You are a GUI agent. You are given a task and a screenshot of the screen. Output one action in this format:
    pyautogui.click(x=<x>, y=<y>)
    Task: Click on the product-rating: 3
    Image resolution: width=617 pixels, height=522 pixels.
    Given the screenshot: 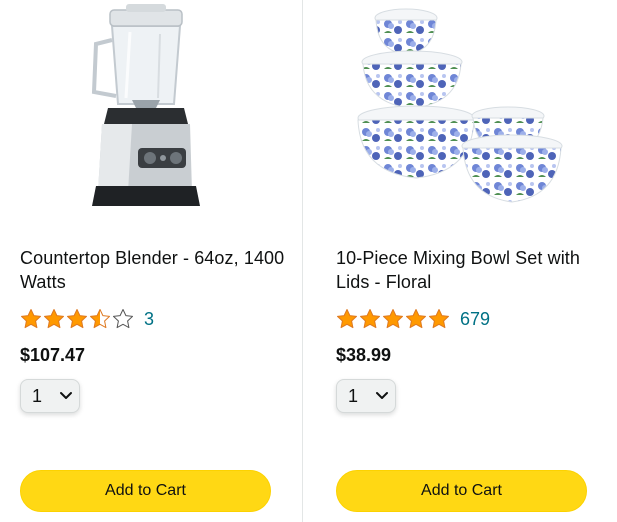 What is the action you would take?
    pyautogui.click(x=87, y=319)
    